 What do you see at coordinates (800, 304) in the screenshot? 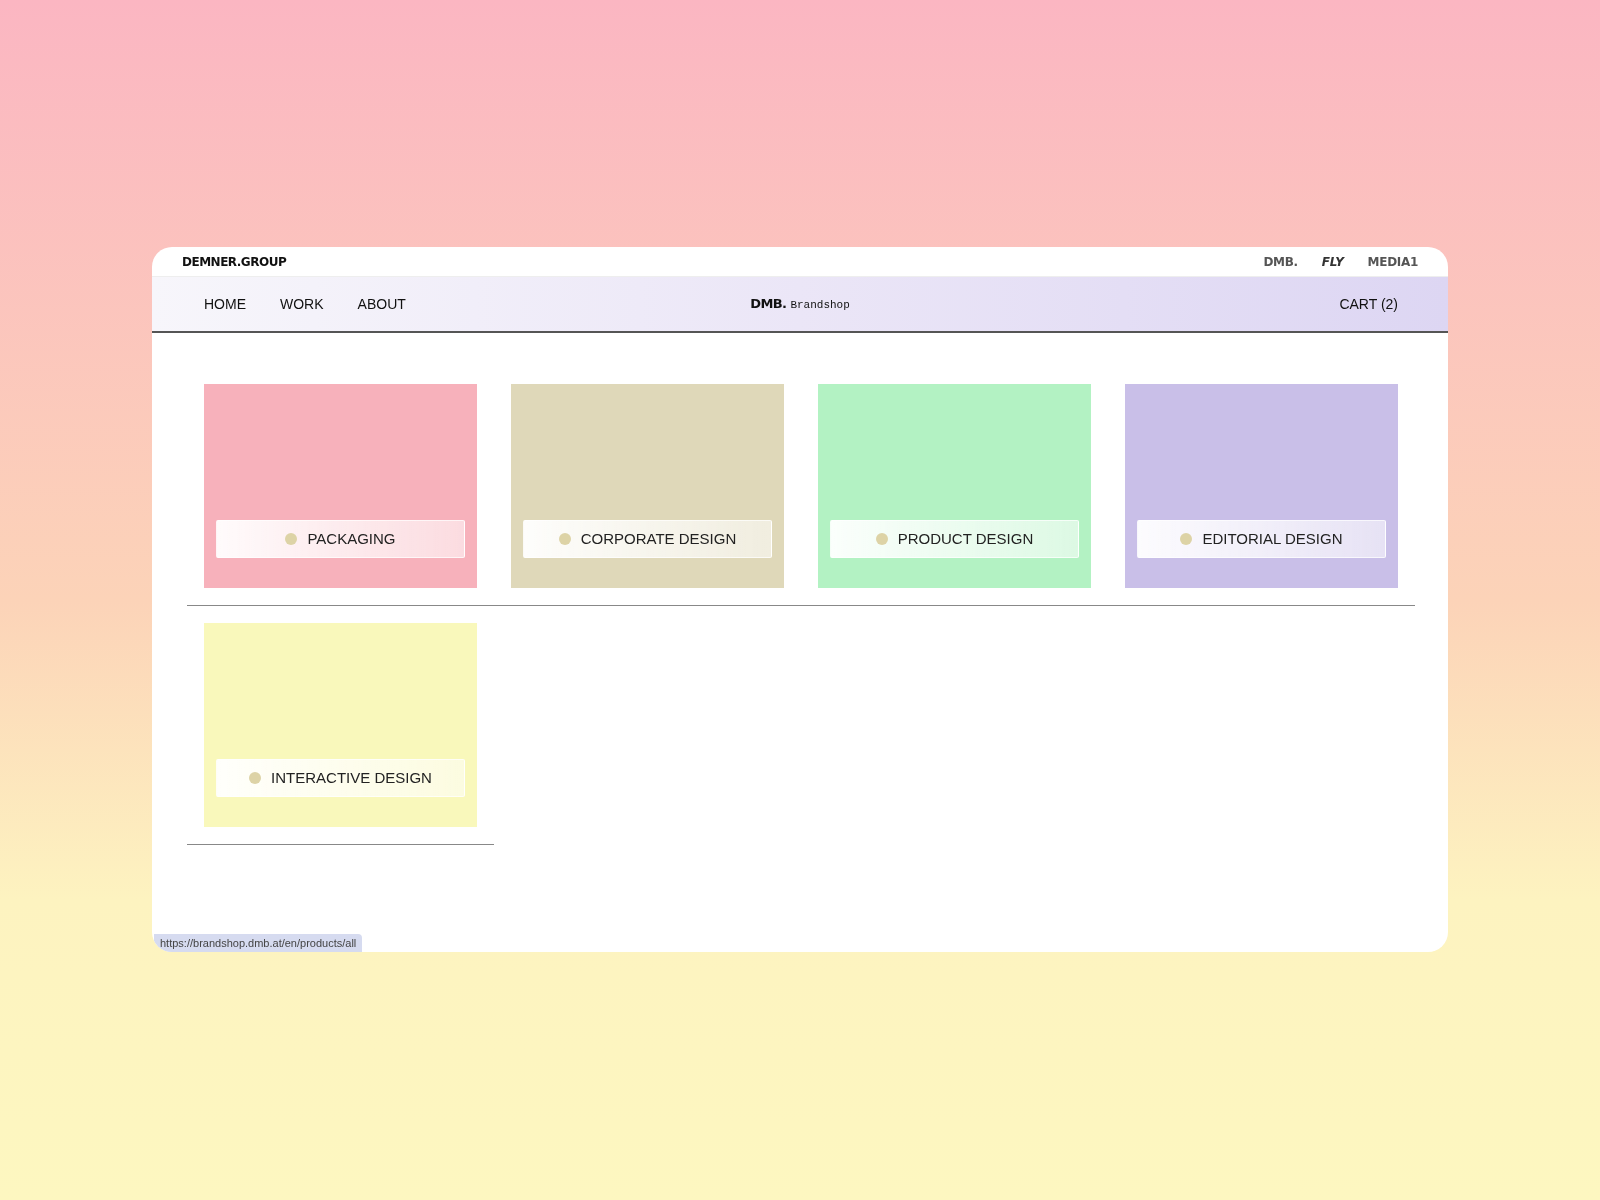
I see `shop-logo: DMB. Brandshop` at bounding box center [800, 304].